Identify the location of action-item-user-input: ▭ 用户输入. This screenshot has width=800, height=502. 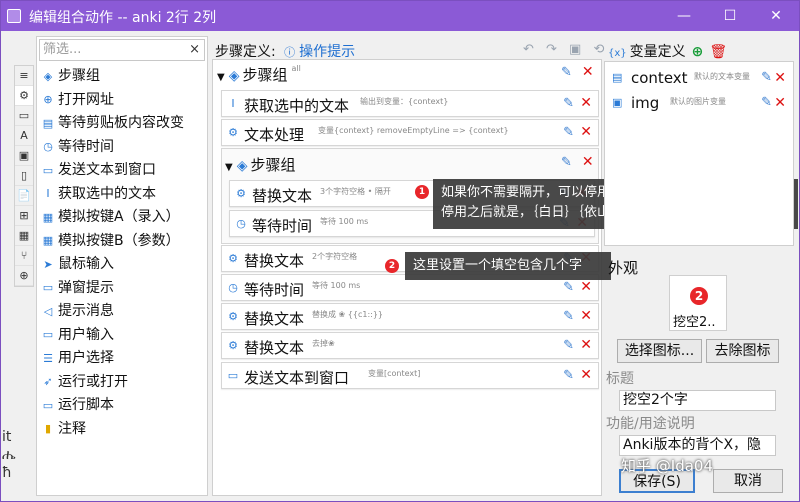
(123, 336).